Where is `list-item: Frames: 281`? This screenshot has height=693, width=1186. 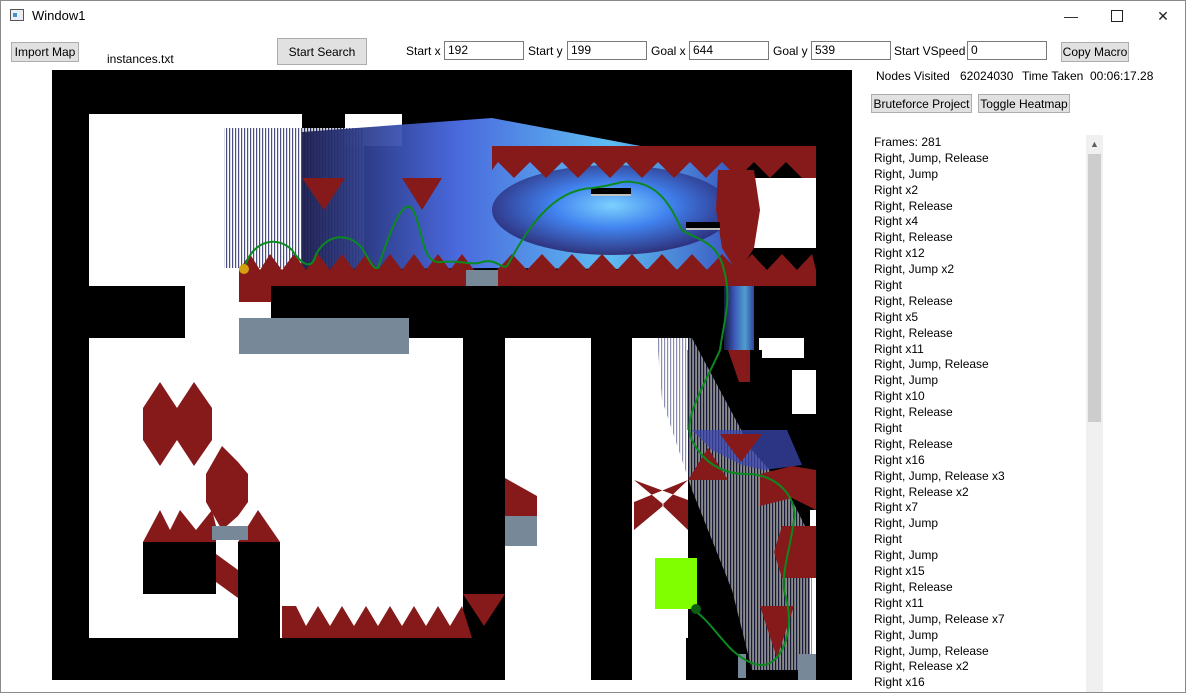 list-item: Frames: 281 is located at coordinates (908, 142).